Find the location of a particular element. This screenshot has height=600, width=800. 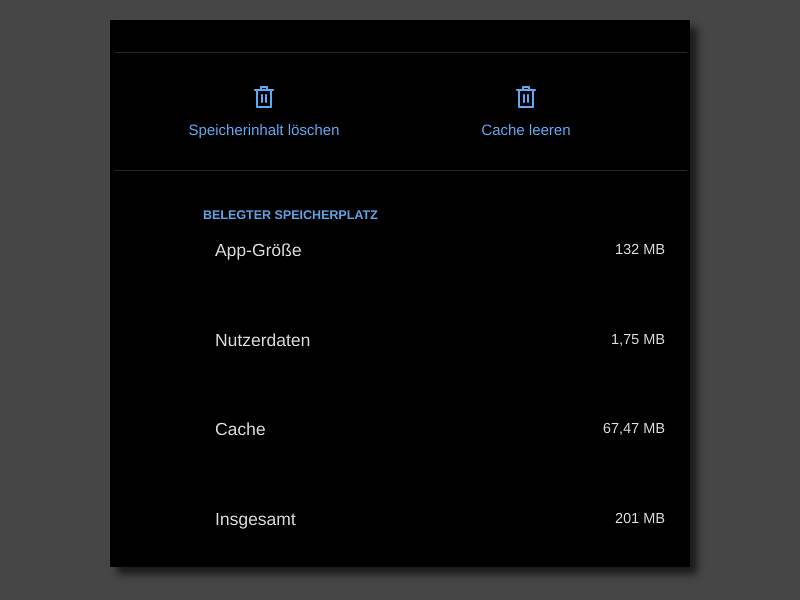

delete-action-button: Speicherinhalt löschen is located at coordinates (264, 112).